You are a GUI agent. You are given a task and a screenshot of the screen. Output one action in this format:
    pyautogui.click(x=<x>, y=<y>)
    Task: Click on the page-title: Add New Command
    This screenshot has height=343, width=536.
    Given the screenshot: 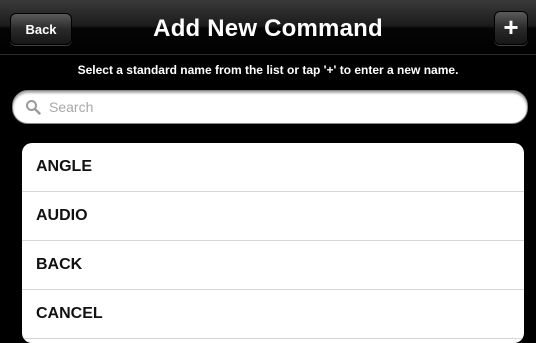 What is the action you would take?
    pyautogui.click(x=268, y=28)
    